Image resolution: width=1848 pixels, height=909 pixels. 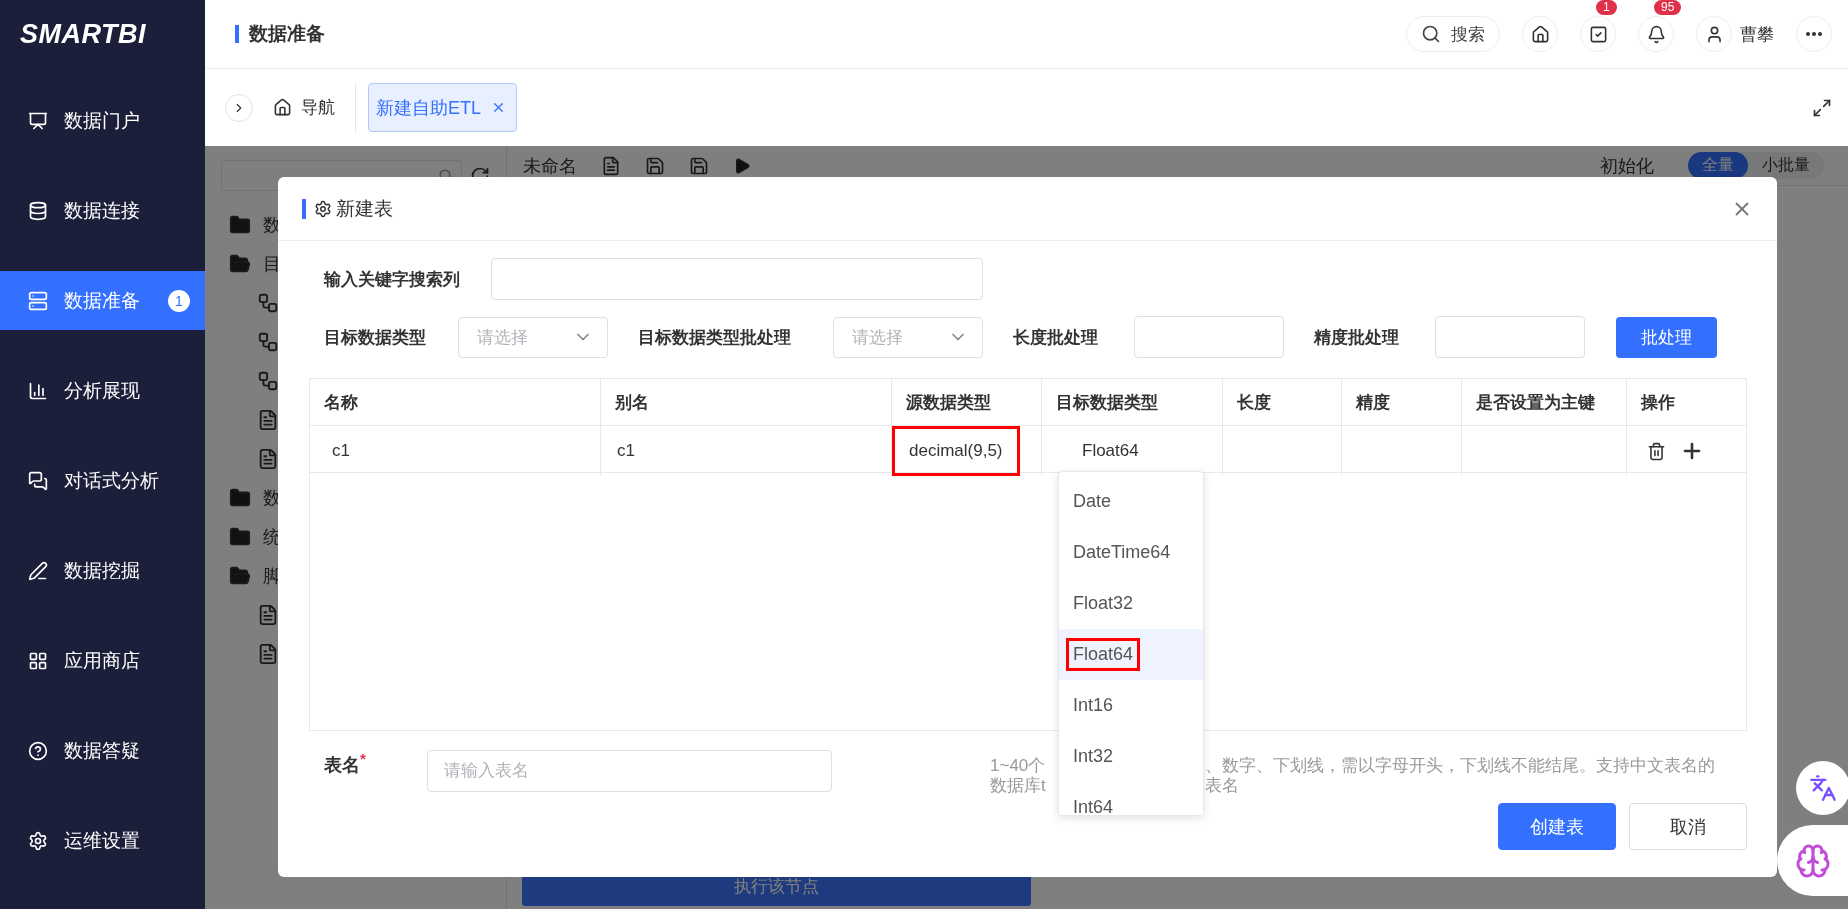 I want to click on logo: SMARTBI, so click(x=83, y=34).